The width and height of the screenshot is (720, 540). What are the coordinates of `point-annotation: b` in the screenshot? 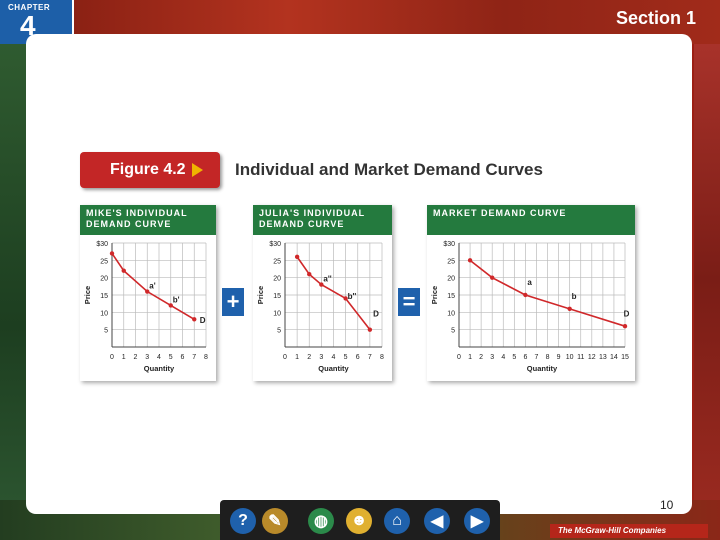 It's located at (574, 296).